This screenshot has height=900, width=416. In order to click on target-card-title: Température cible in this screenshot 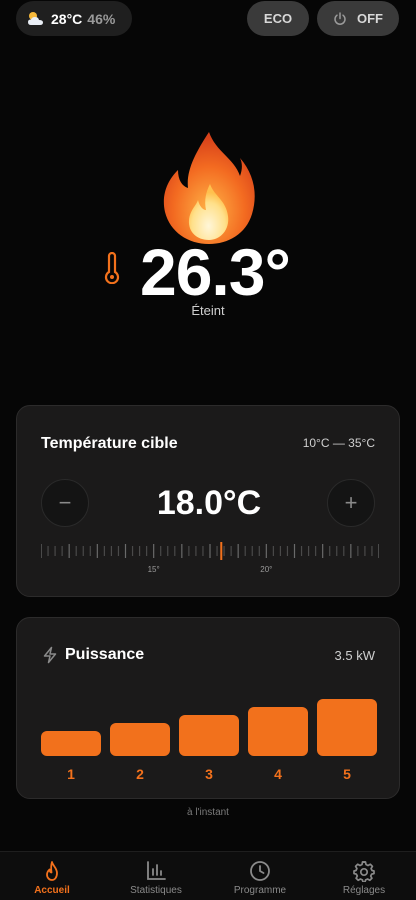, I will do `click(109, 443)`.